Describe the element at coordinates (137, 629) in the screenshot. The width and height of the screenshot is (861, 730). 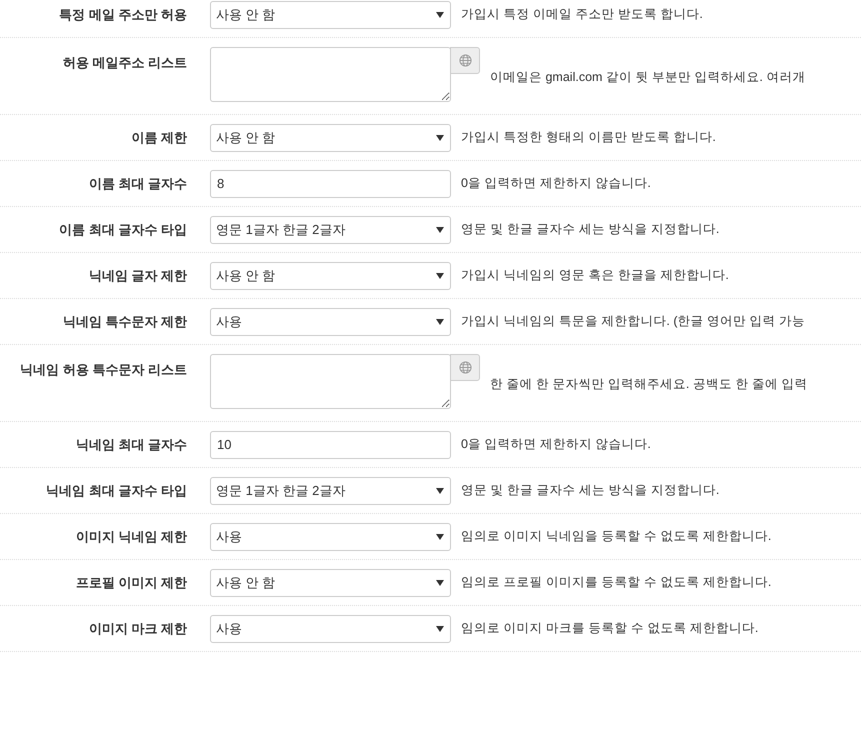
I see `field-label: 이미지 마크 제한` at that location.